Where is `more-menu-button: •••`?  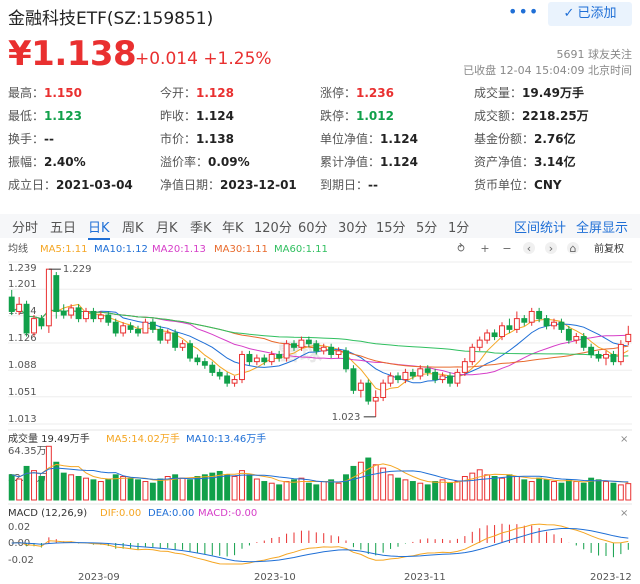 more-menu-button: ••• is located at coordinates (523, 11).